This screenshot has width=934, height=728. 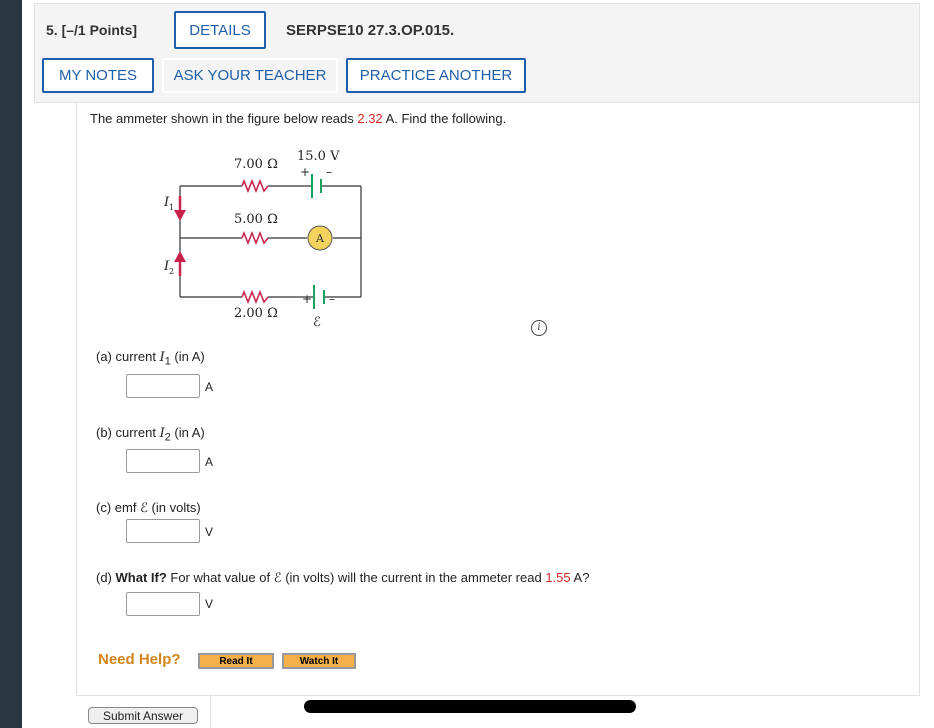 I want to click on current2-arrow, so click(x=180, y=263).